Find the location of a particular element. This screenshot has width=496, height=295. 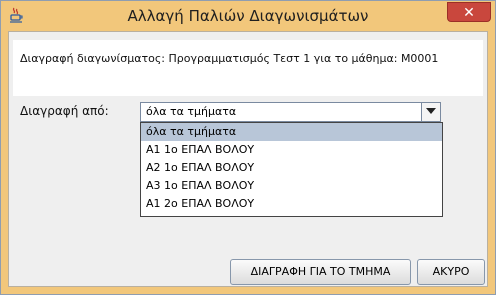

dropdown-option-a3-1: Α3 1ο ΕΠΑΛ ΒΟΛΟΥ is located at coordinates (291, 186).